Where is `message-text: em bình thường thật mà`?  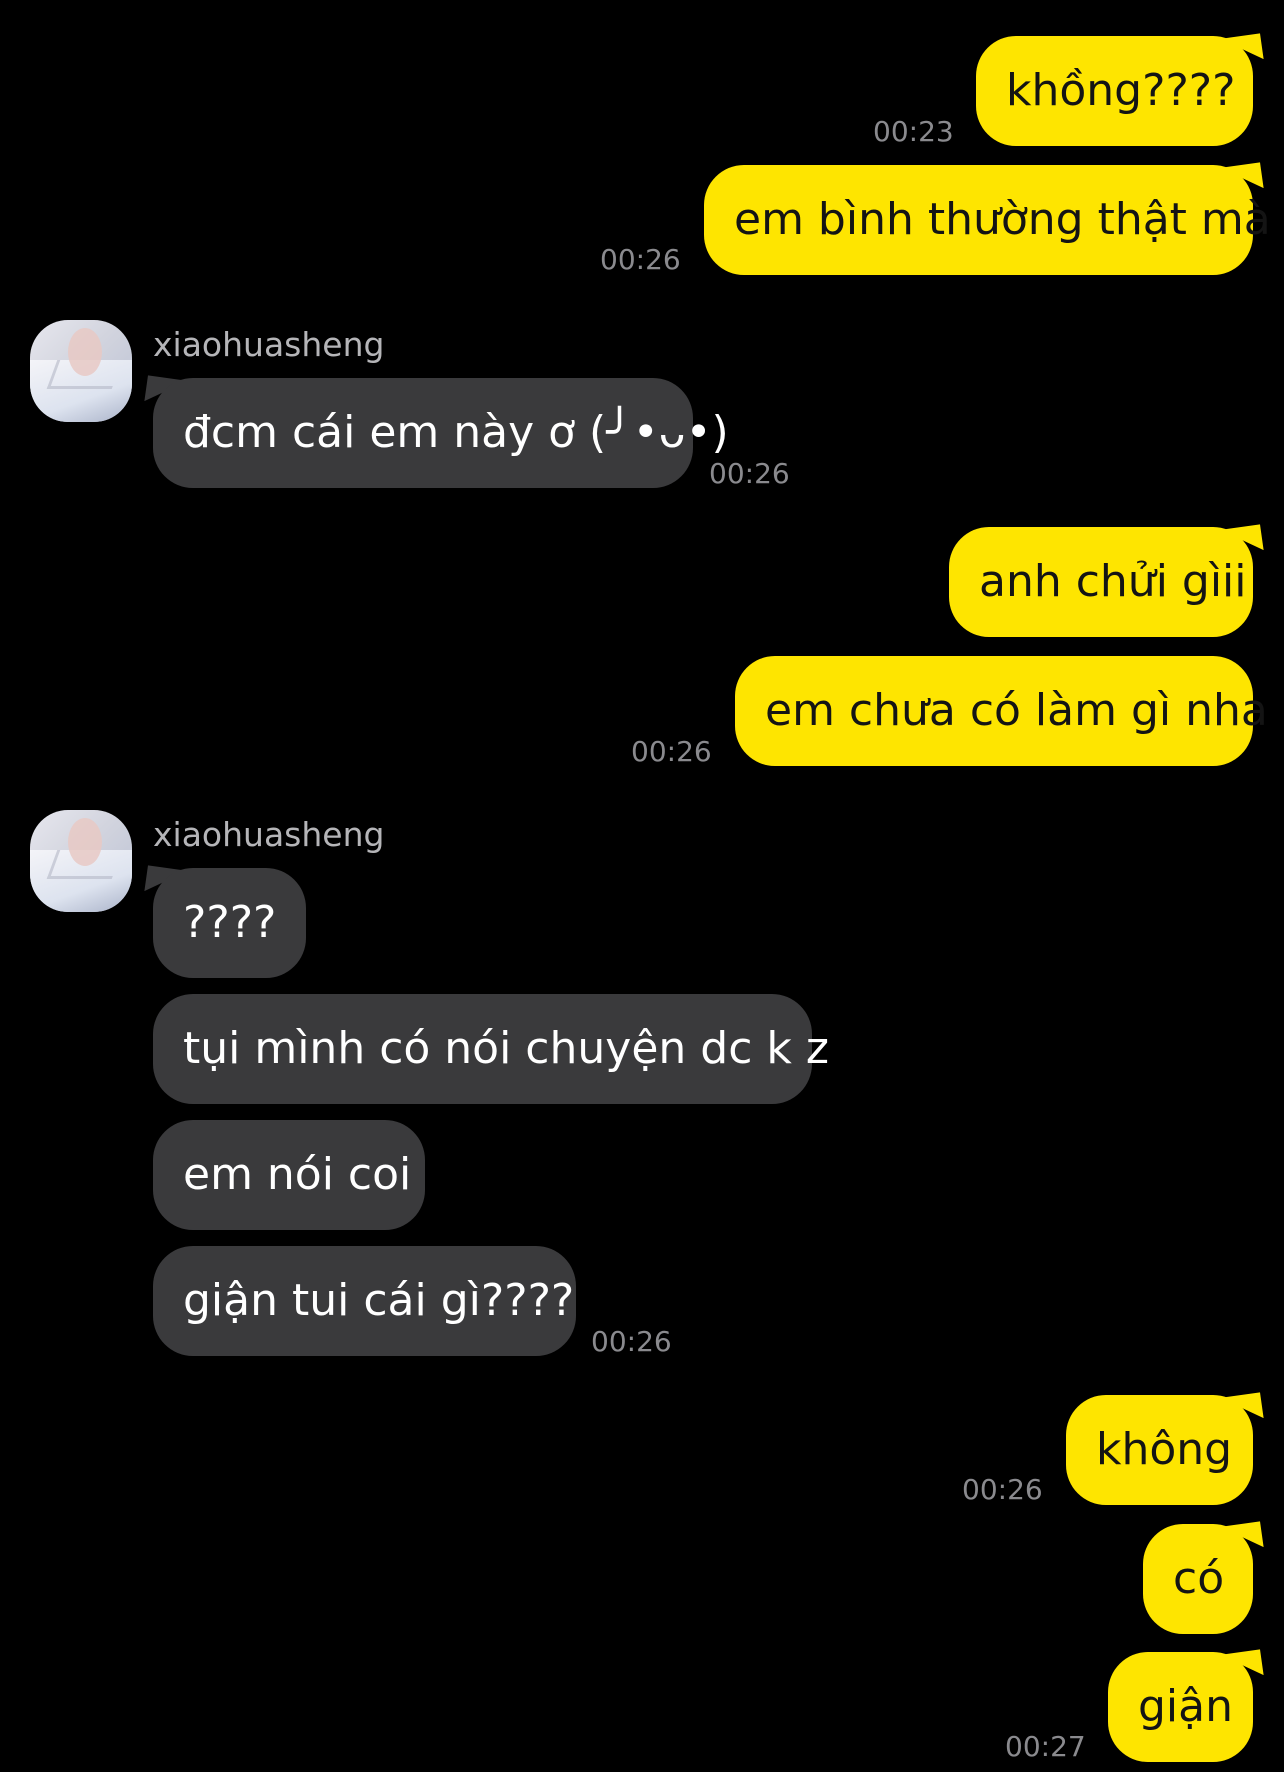 message-text: em bình thường thật mà is located at coordinates (1002, 219).